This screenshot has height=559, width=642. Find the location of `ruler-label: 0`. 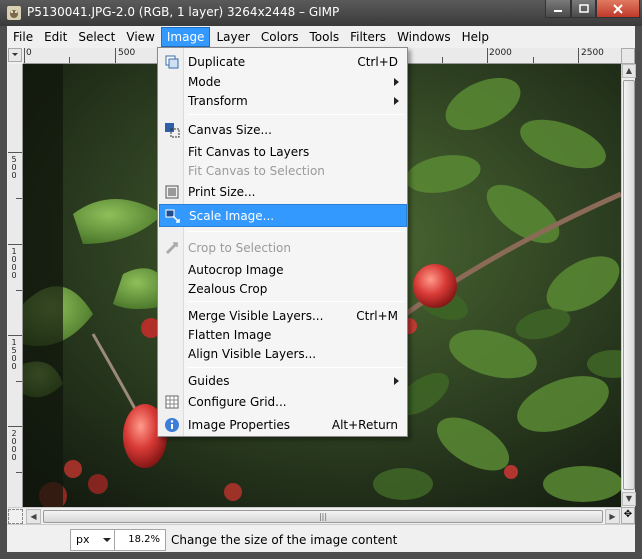

ruler-label: 0 is located at coordinates (29, 53).